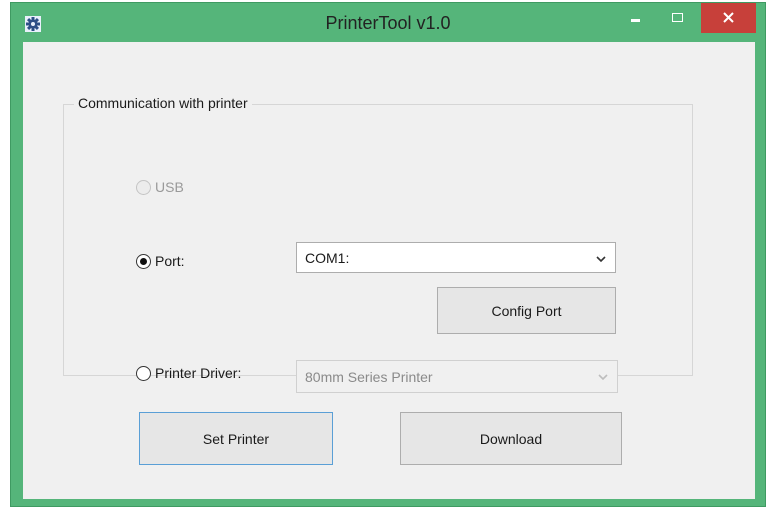 This screenshot has height=509, width=768. I want to click on printer-driver-option: Printer Driver:, so click(188, 373).